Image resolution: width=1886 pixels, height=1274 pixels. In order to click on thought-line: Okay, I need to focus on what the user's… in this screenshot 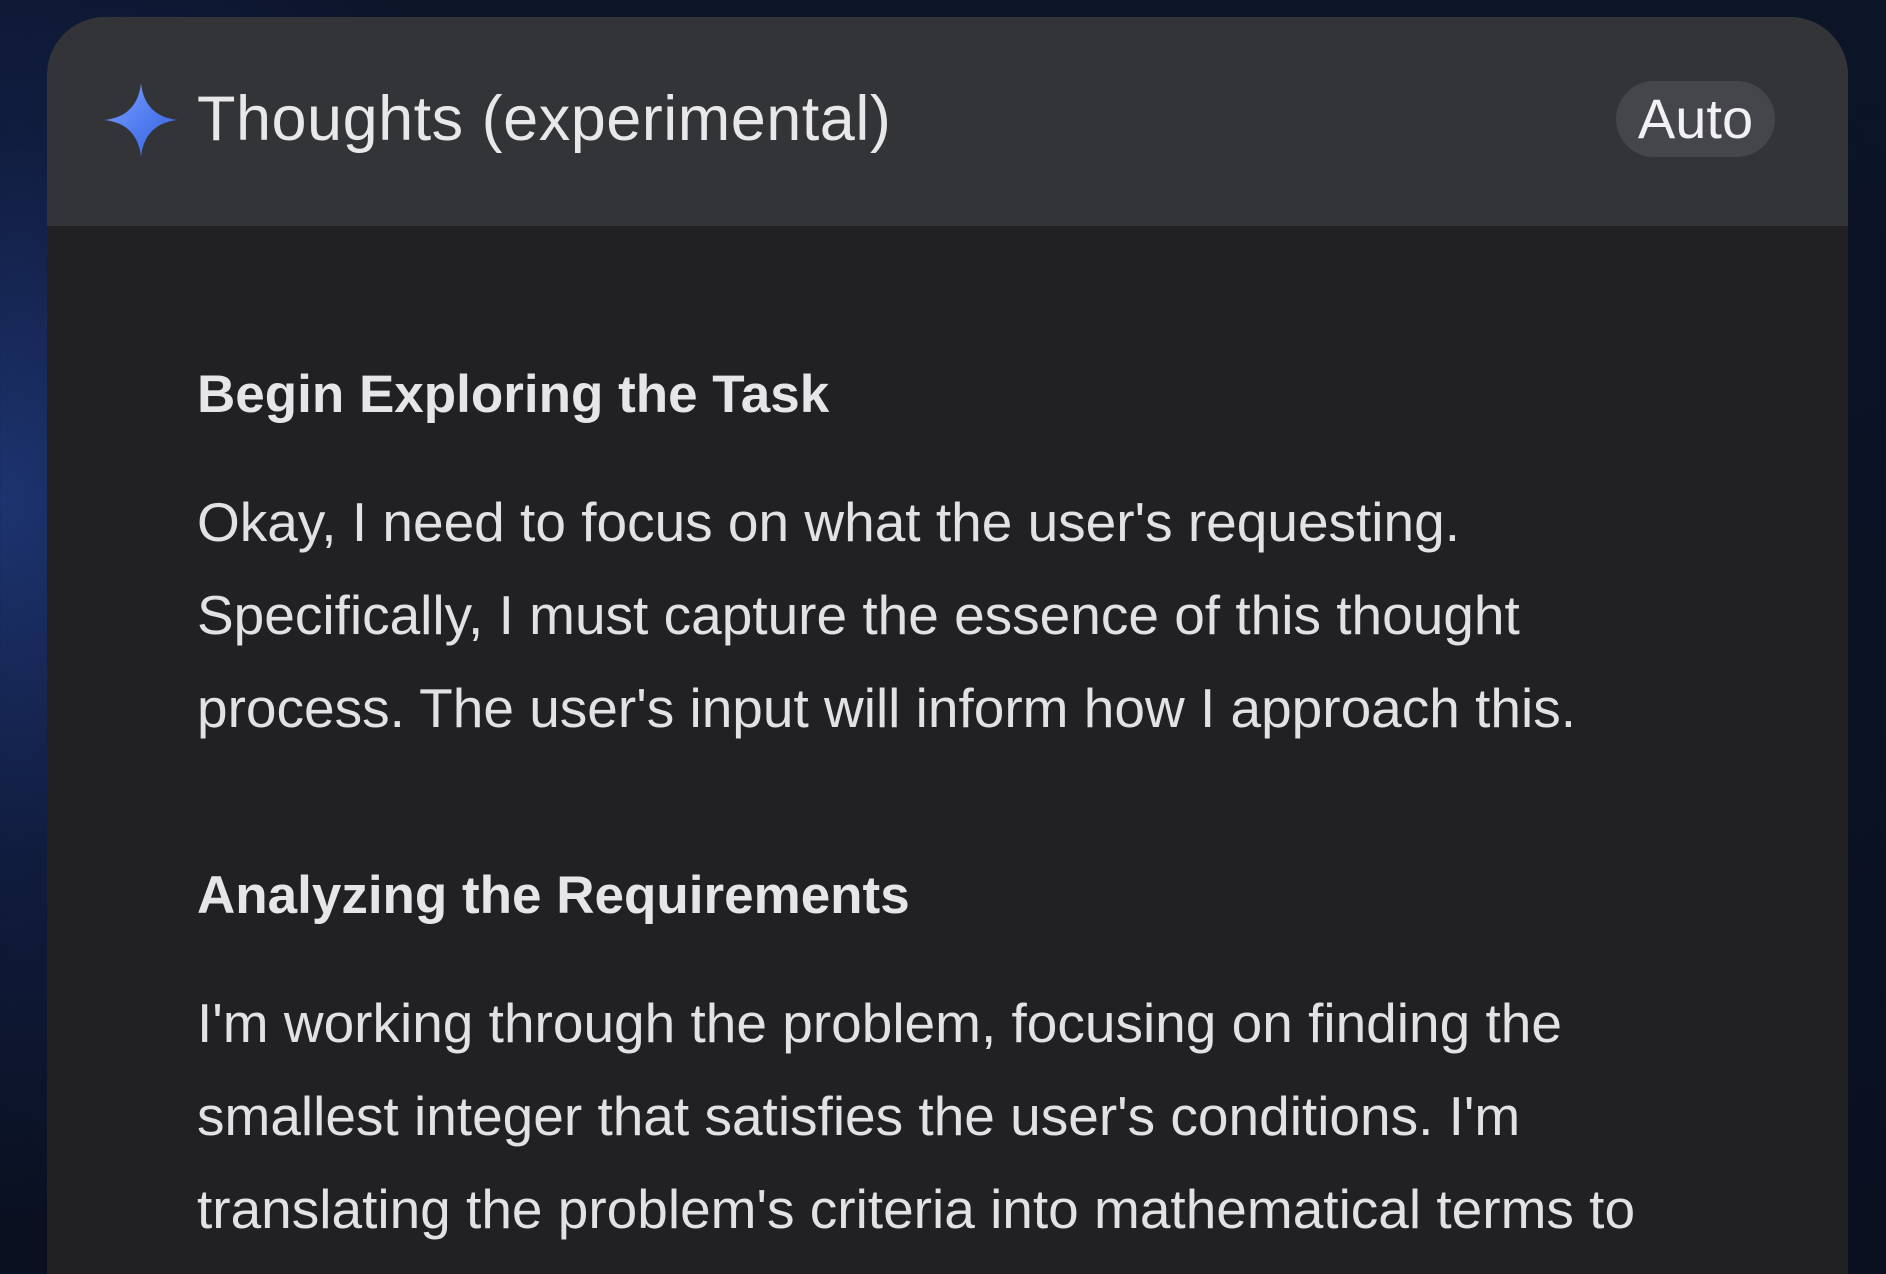, I will do `click(828, 522)`.